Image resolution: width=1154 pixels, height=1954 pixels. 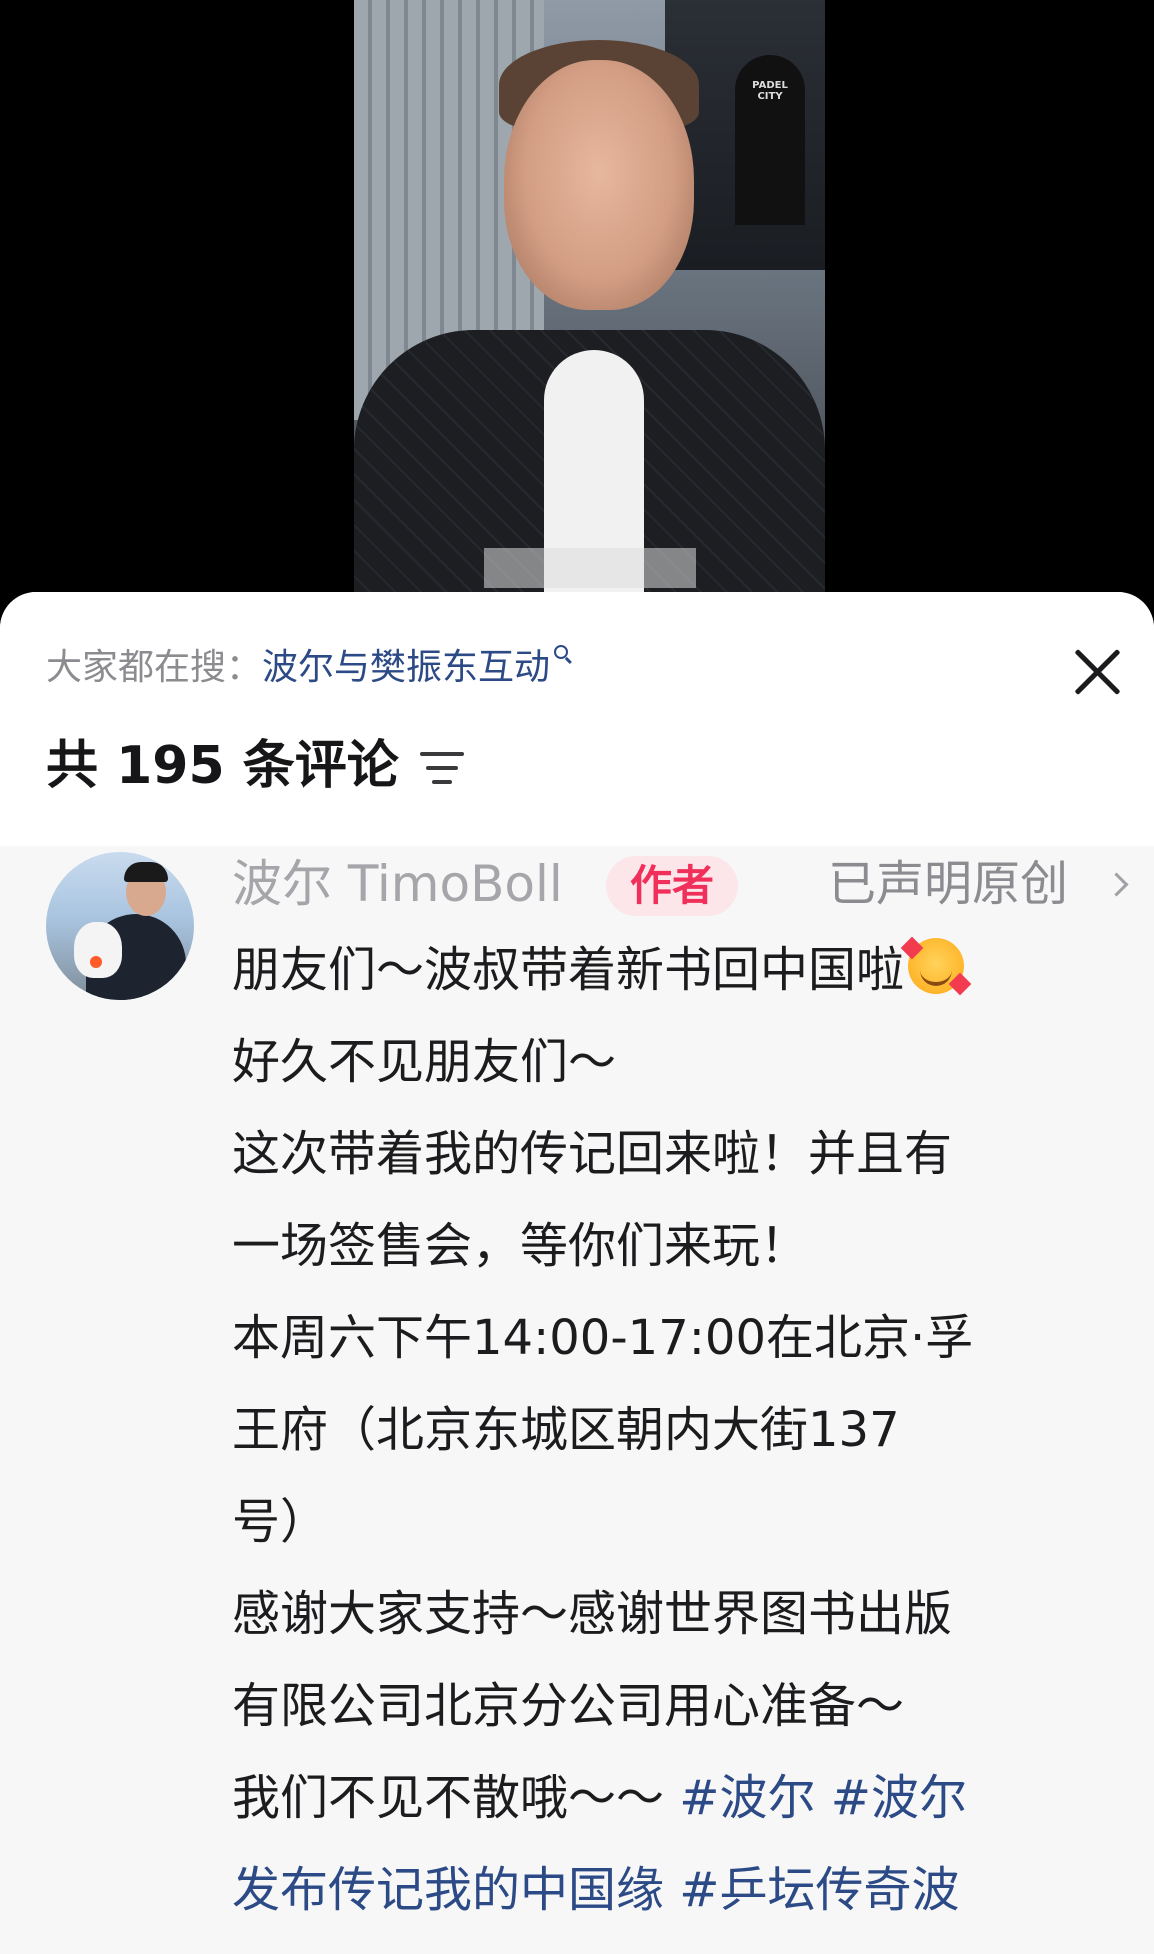 What do you see at coordinates (568, 1706) in the screenshot?
I see `comment-line: 有限公司北京分公司用心准备～` at bounding box center [568, 1706].